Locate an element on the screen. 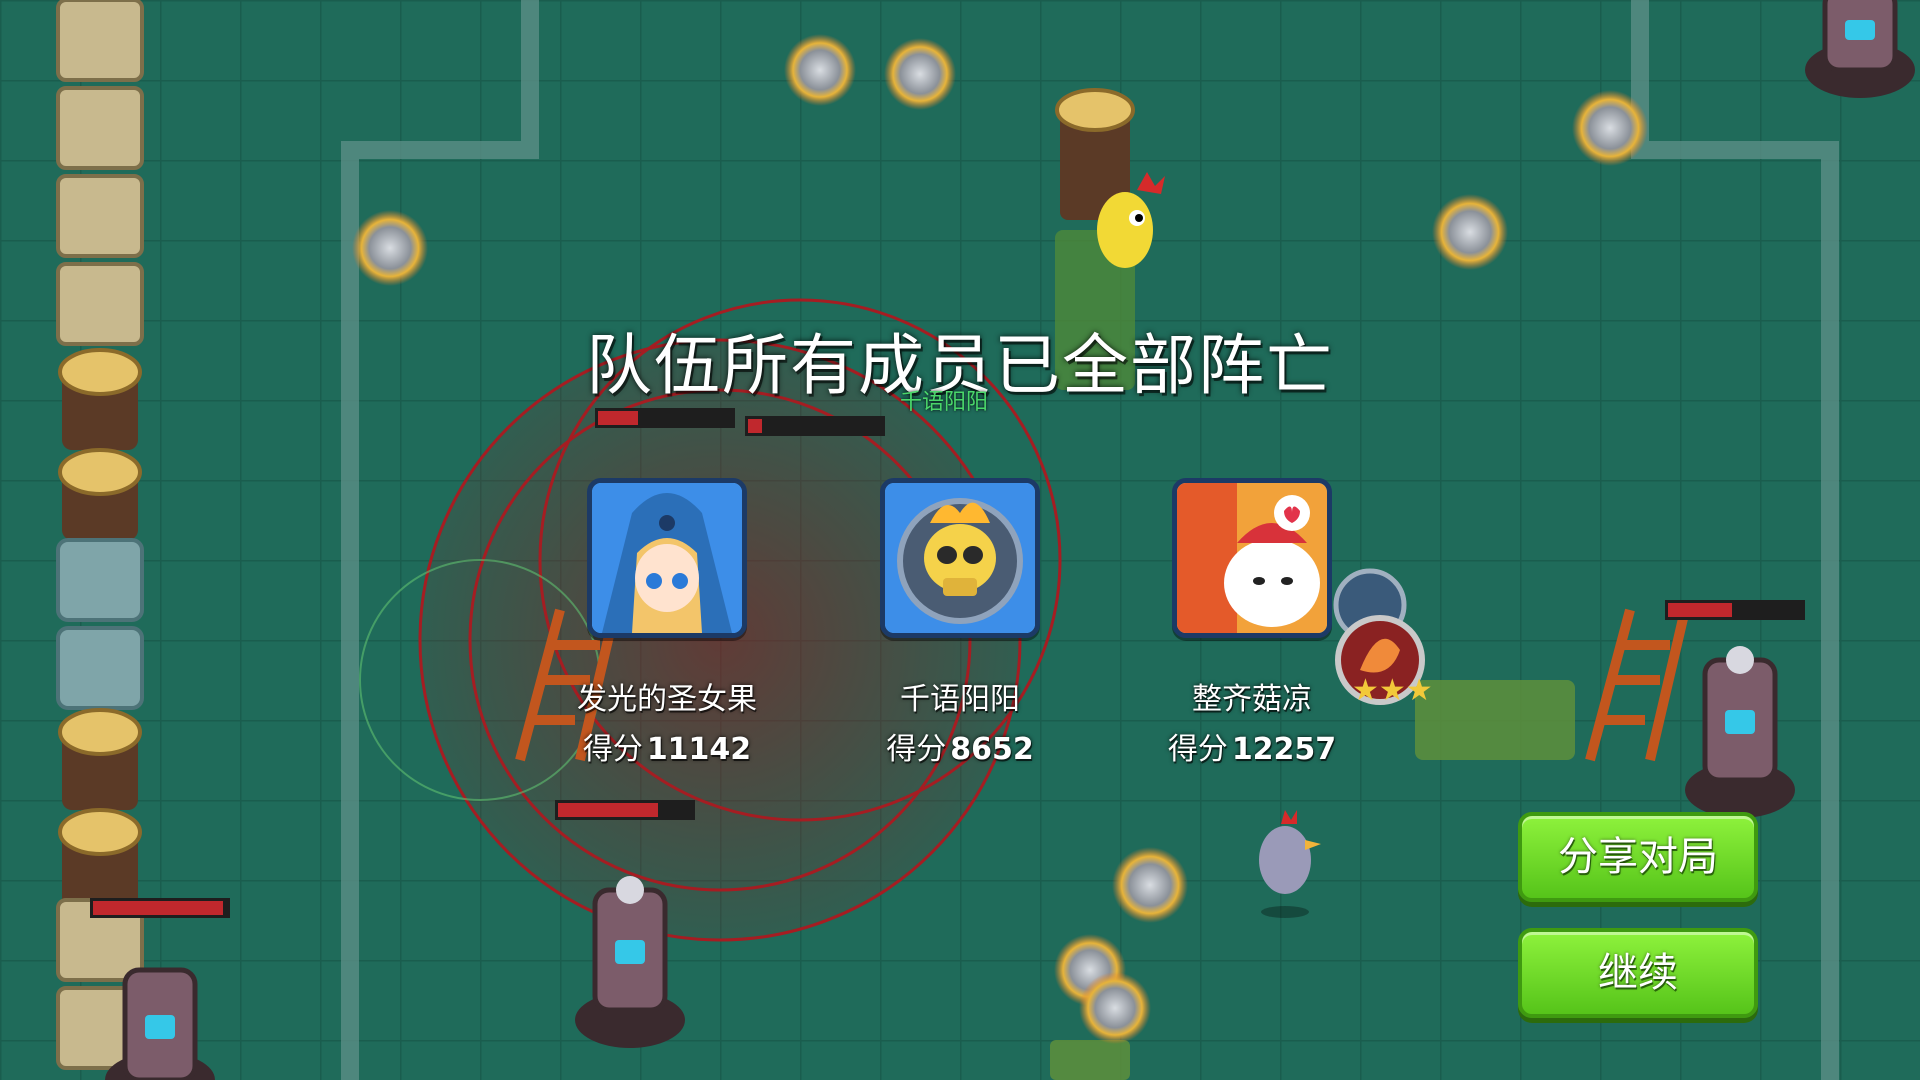  player-score: 得分 8652 is located at coordinates (960, 746).